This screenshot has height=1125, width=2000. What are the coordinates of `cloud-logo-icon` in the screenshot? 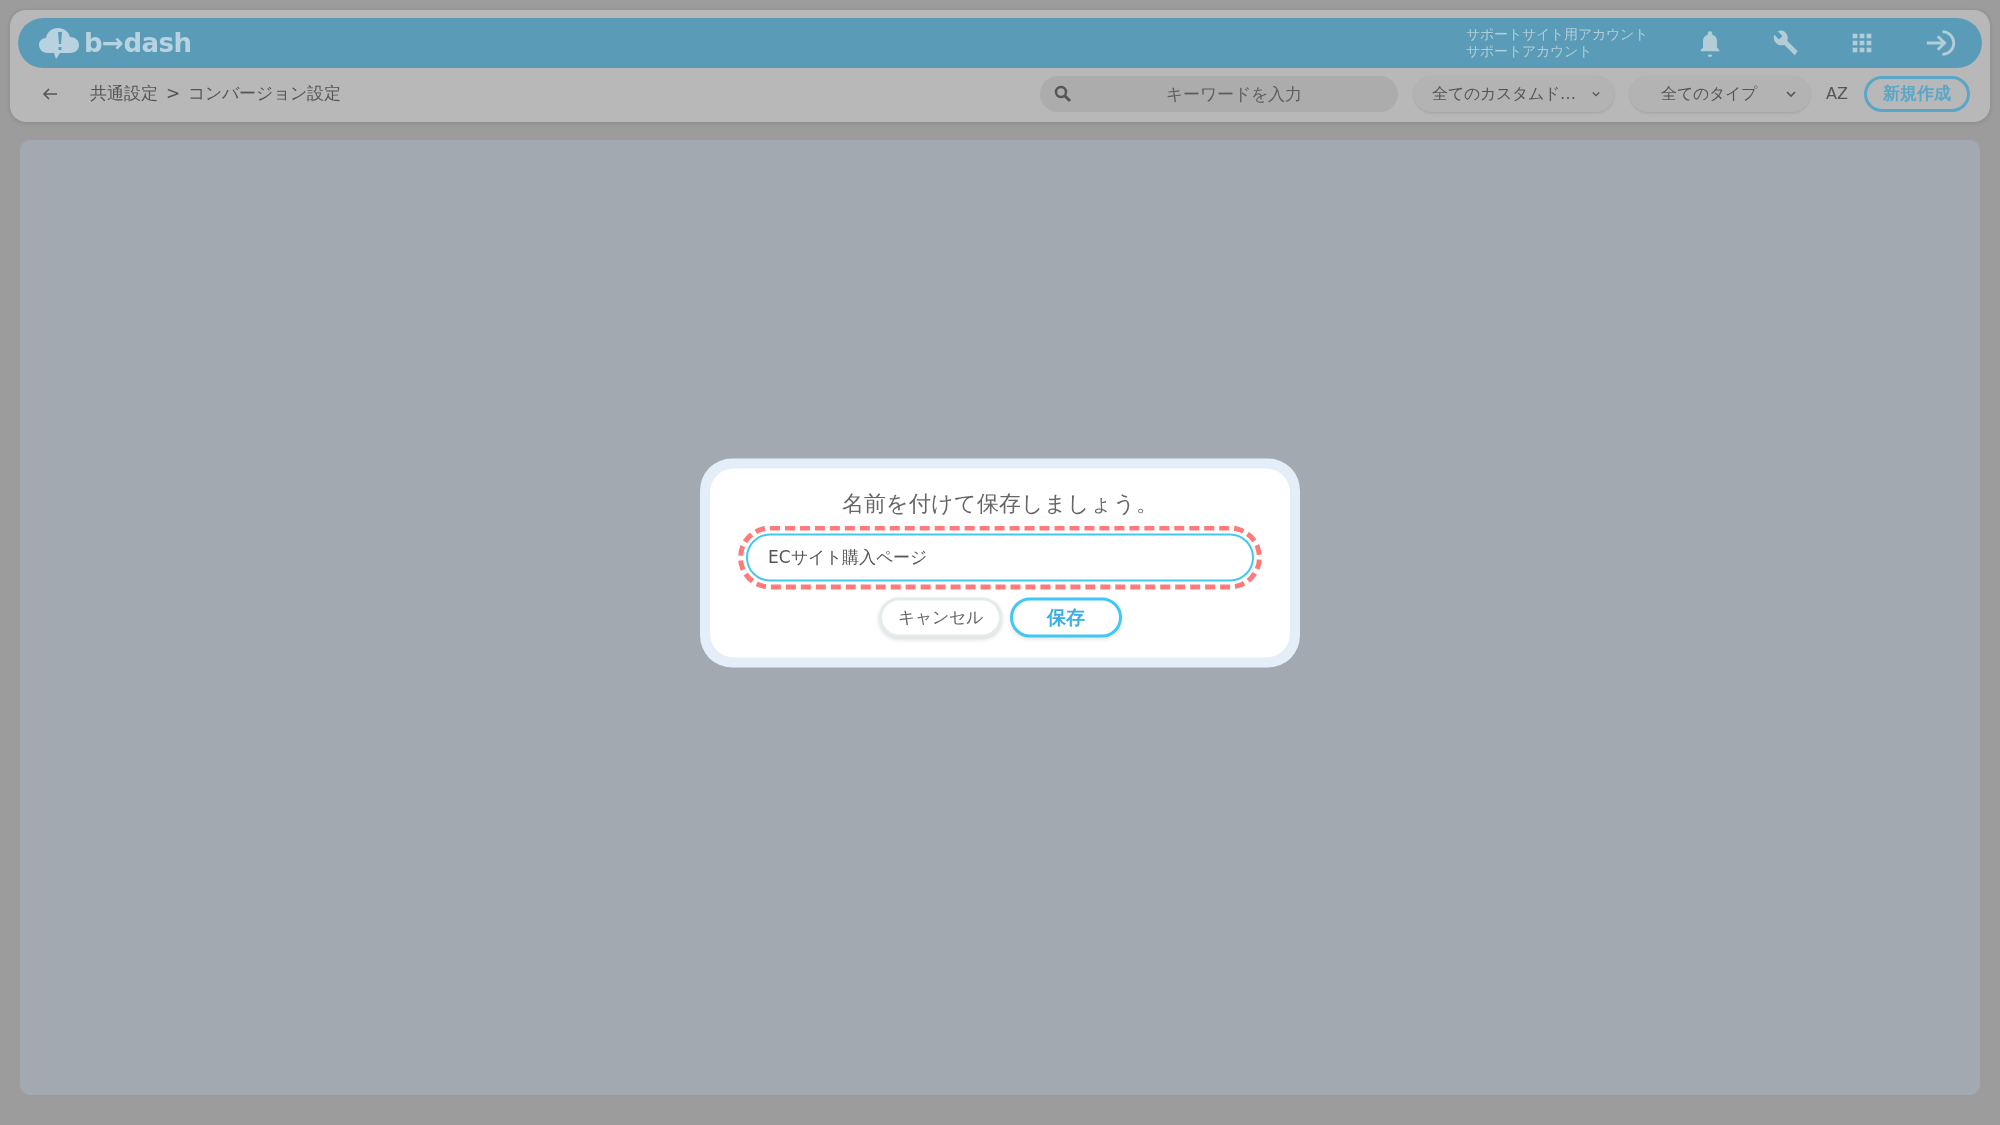 It's located at (59, 43).